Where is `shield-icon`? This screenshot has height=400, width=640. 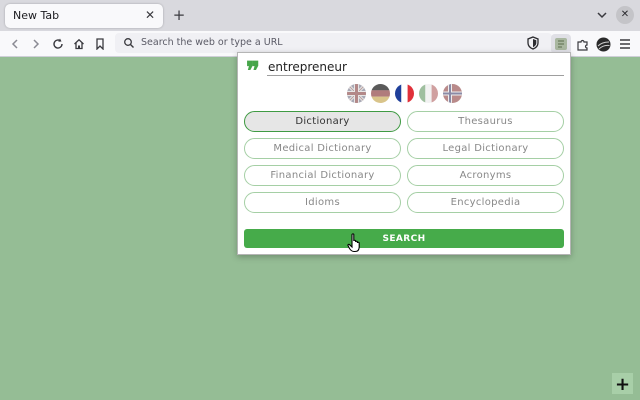
shield-icon is located at coordinates (533, 43).